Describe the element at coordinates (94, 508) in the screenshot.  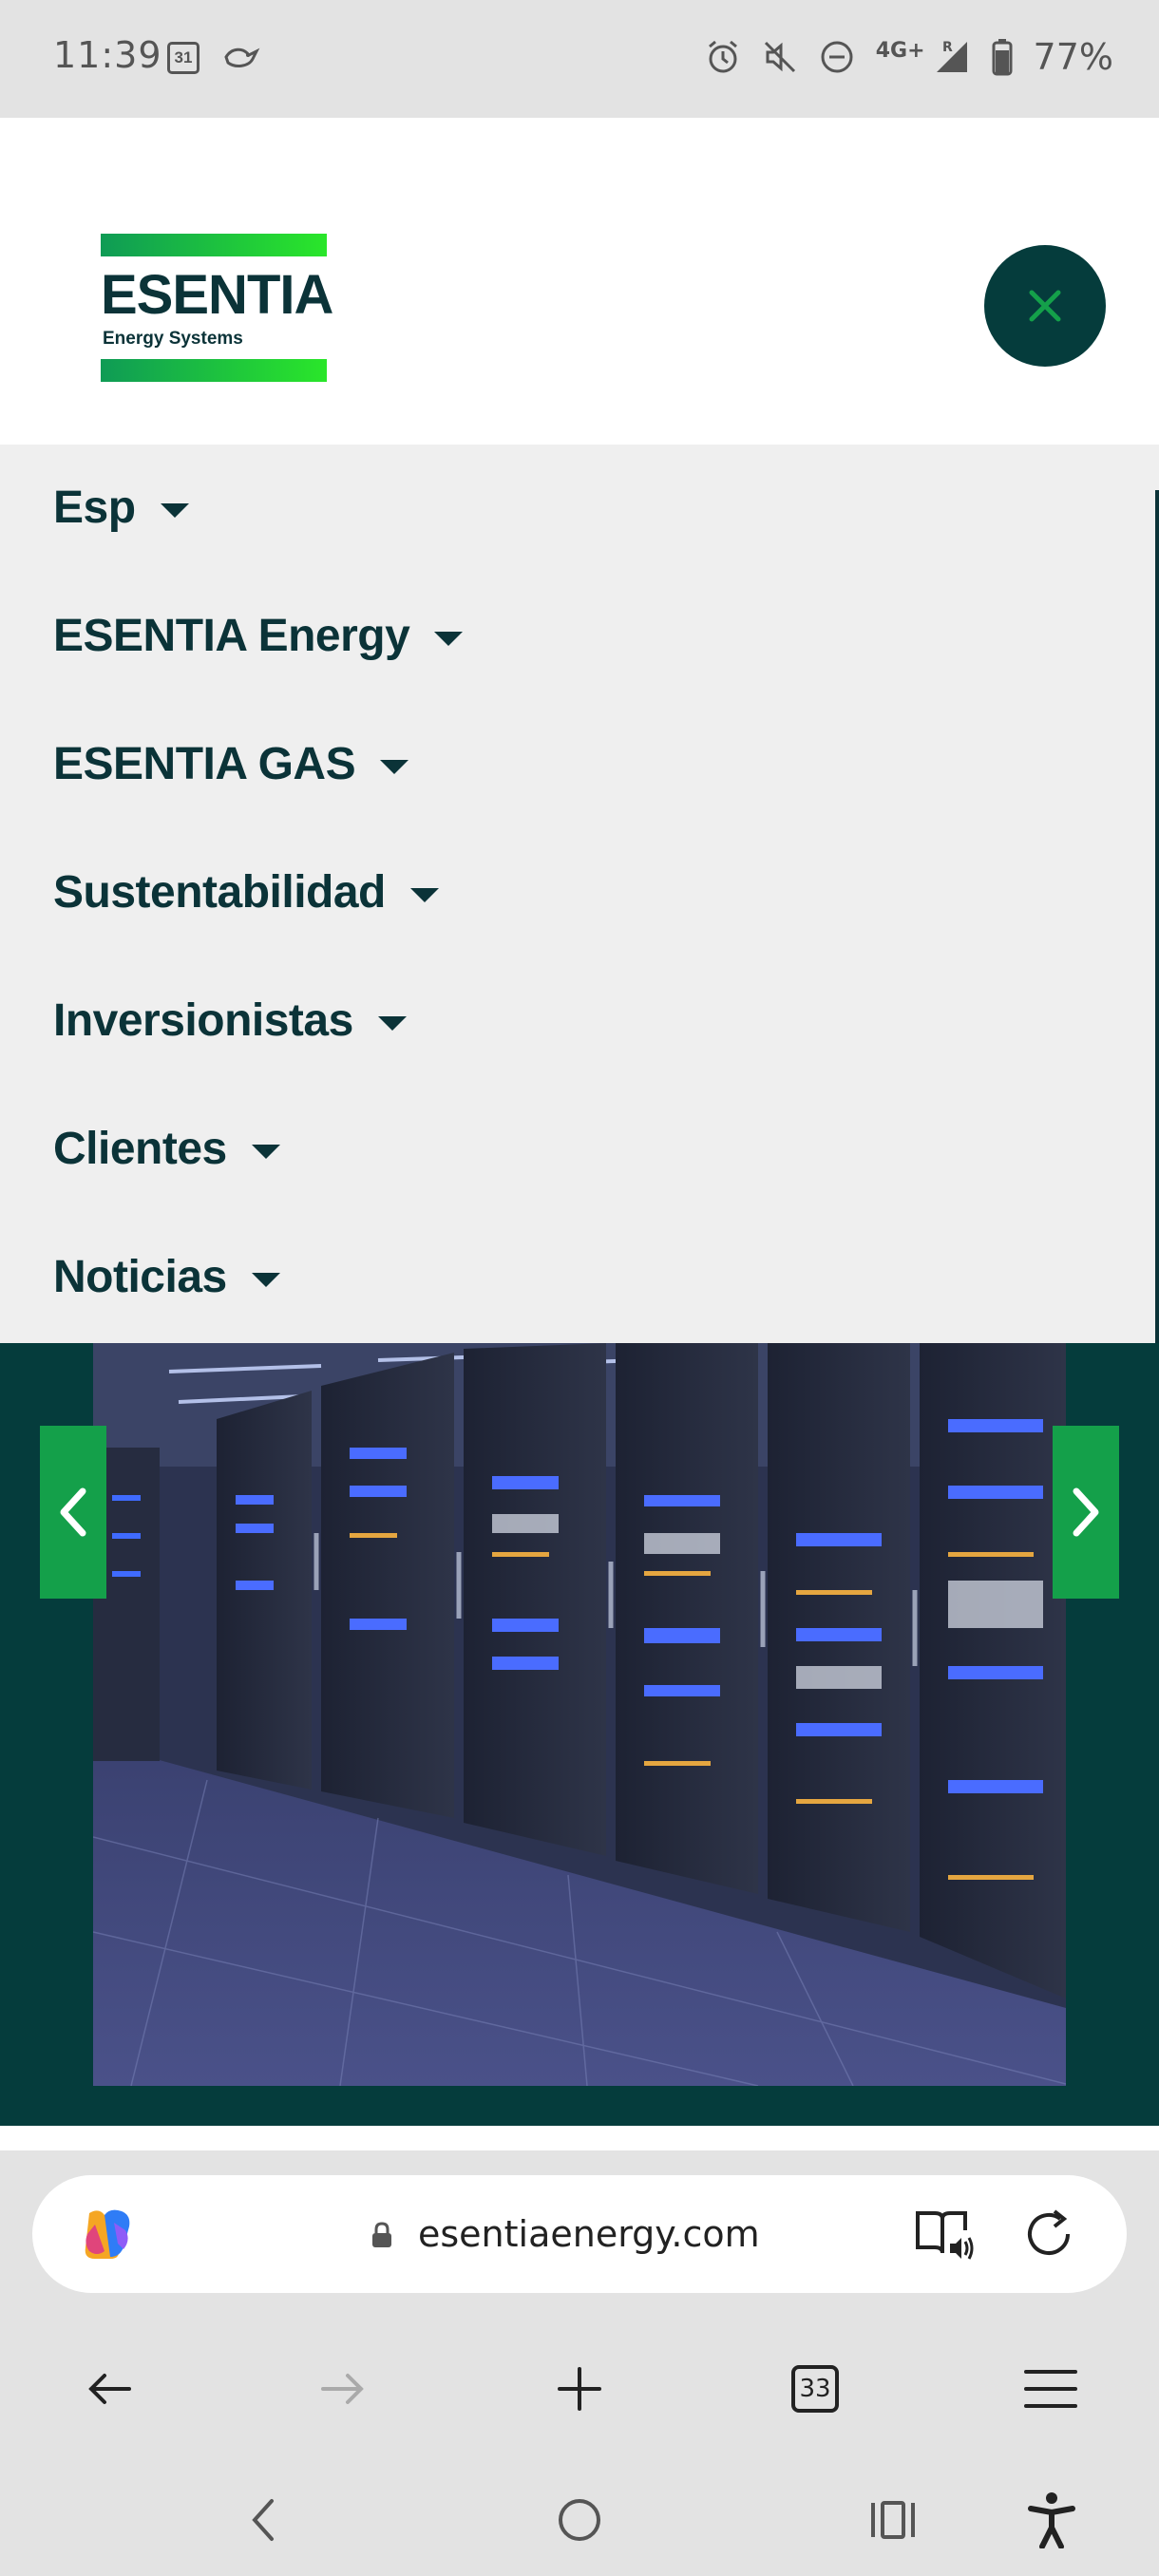
I see `nav-item-label: Esp` at that location.